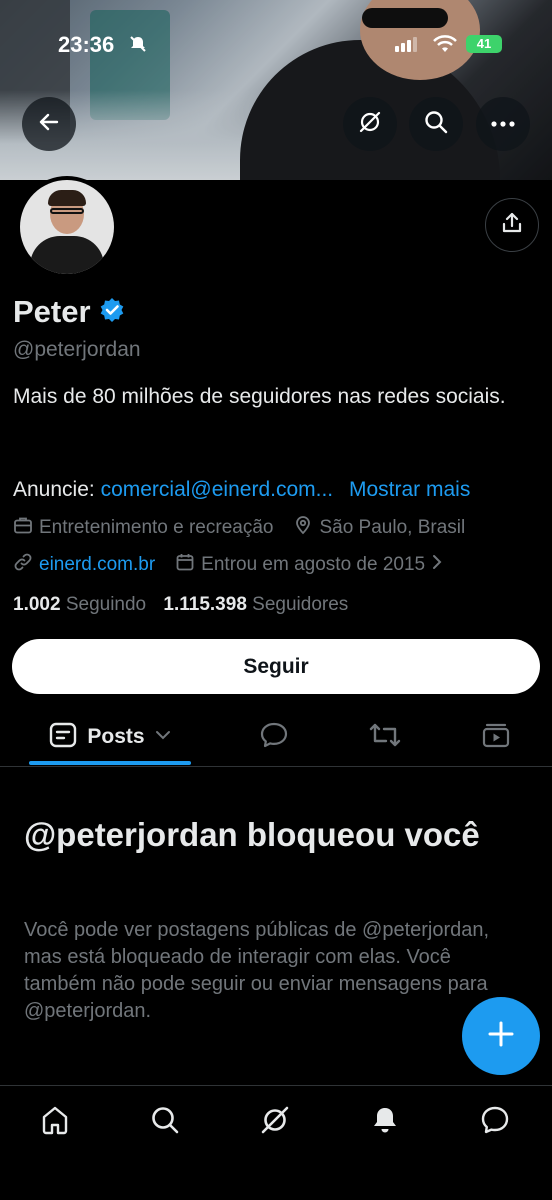  I want to click on notifications-icon, so click(385, 1122).